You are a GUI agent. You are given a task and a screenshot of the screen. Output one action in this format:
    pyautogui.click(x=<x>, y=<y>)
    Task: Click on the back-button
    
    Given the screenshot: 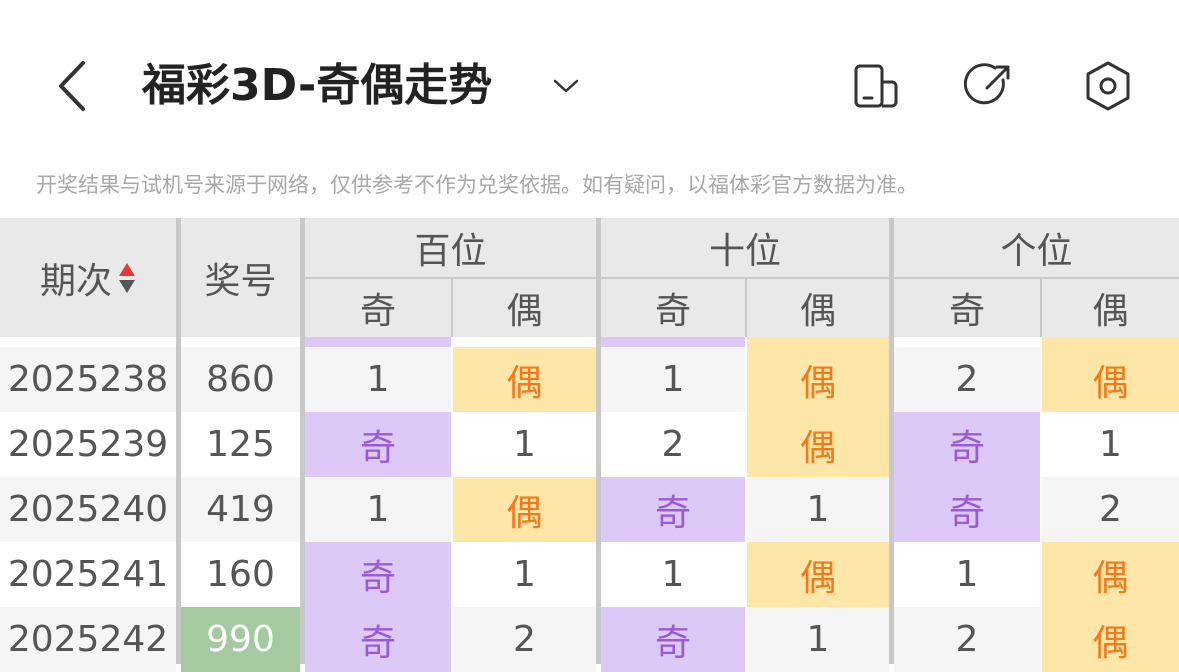 What is the action you would take?
    pyautogui.click(x=72, y=86)
    